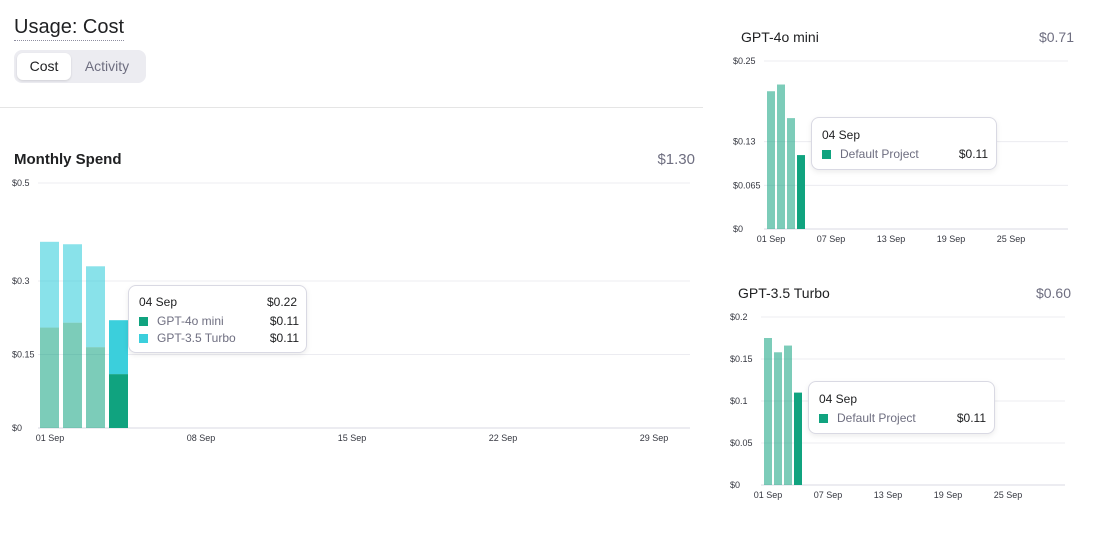  What do you see at coordinates (823, 418) in the screenshot?
I see `legend-swatch` at bounding box center [823, 418].